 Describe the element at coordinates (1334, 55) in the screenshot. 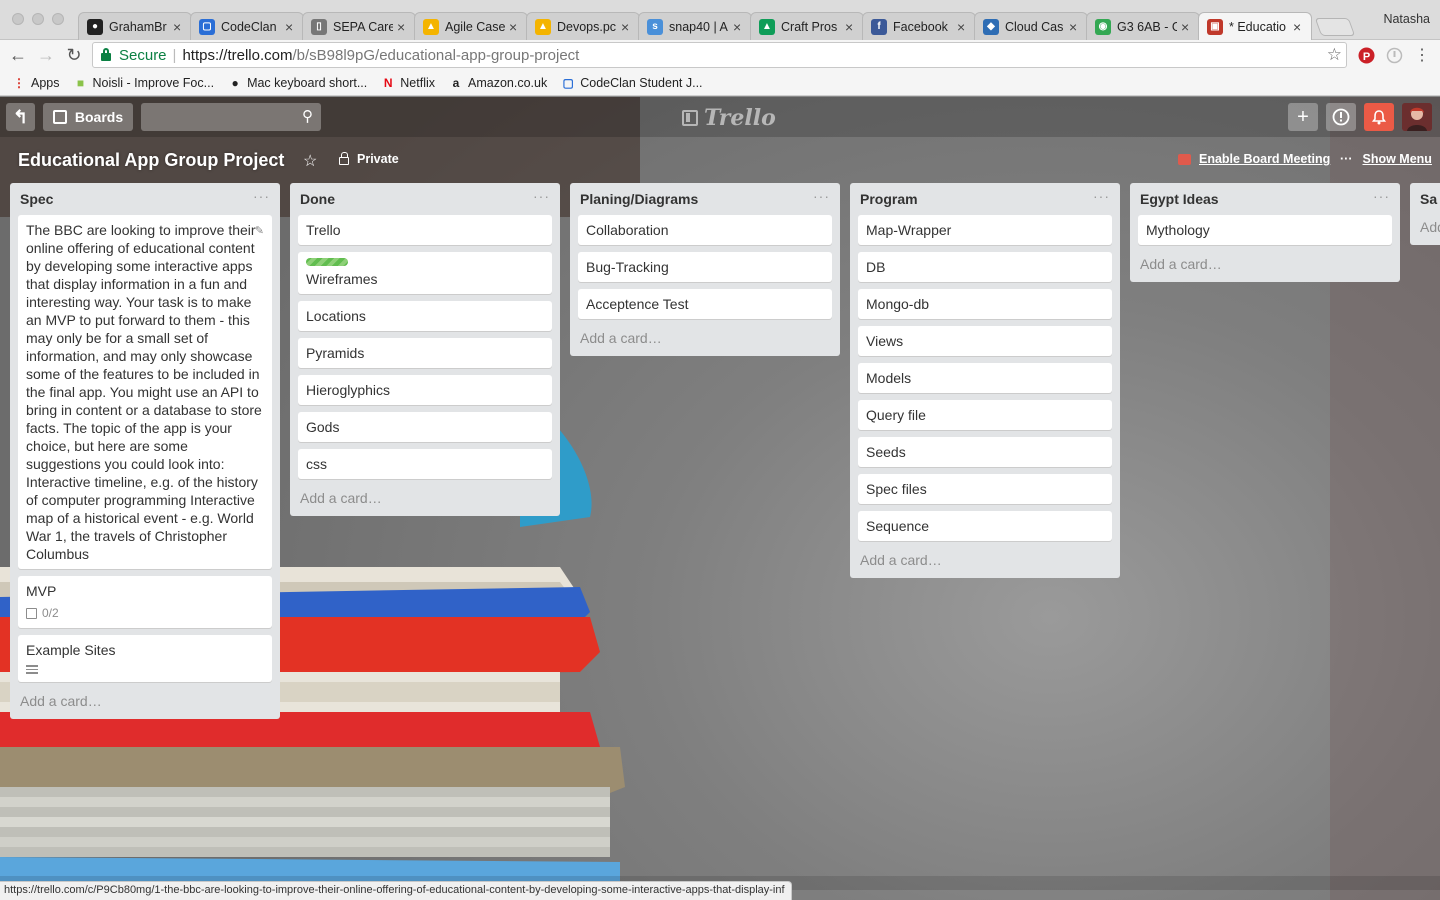

I see `bookmark-star-icon: ☆` at that location.